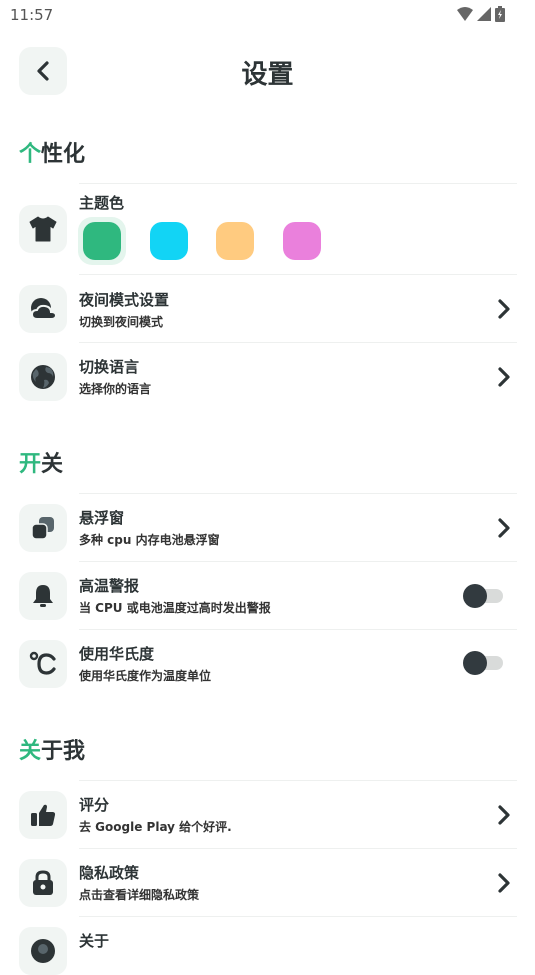 The width and height of the screenshot is (535, 975). I want to click on theme-color-title: 主题色, so click(102, 203).